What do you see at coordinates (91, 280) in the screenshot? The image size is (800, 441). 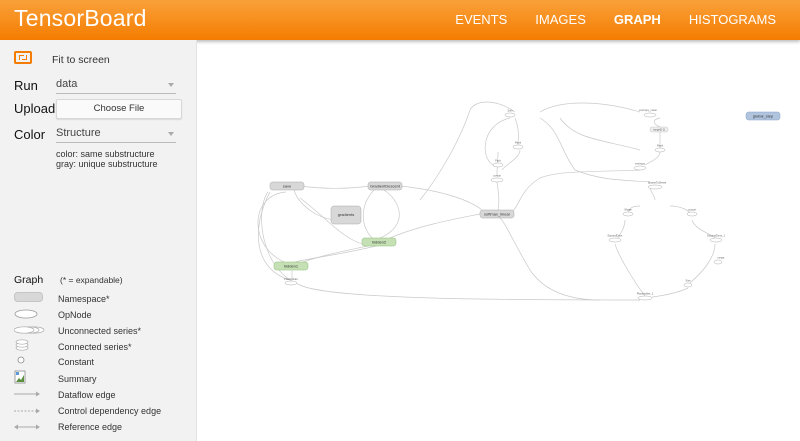 I see `graph-legend-subtitle: (* = expandable)` at bounding box center [91, 280].